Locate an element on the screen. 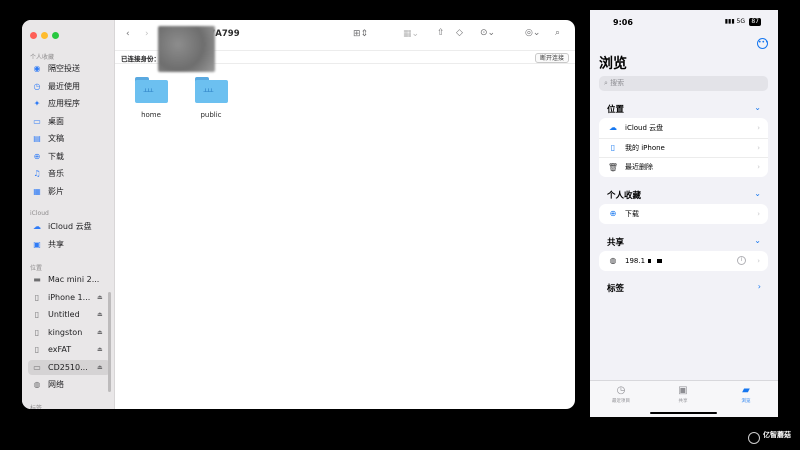 This screenshot has width=800, height=450. battery-indicator: 87 is located at coordinates (755, 22).